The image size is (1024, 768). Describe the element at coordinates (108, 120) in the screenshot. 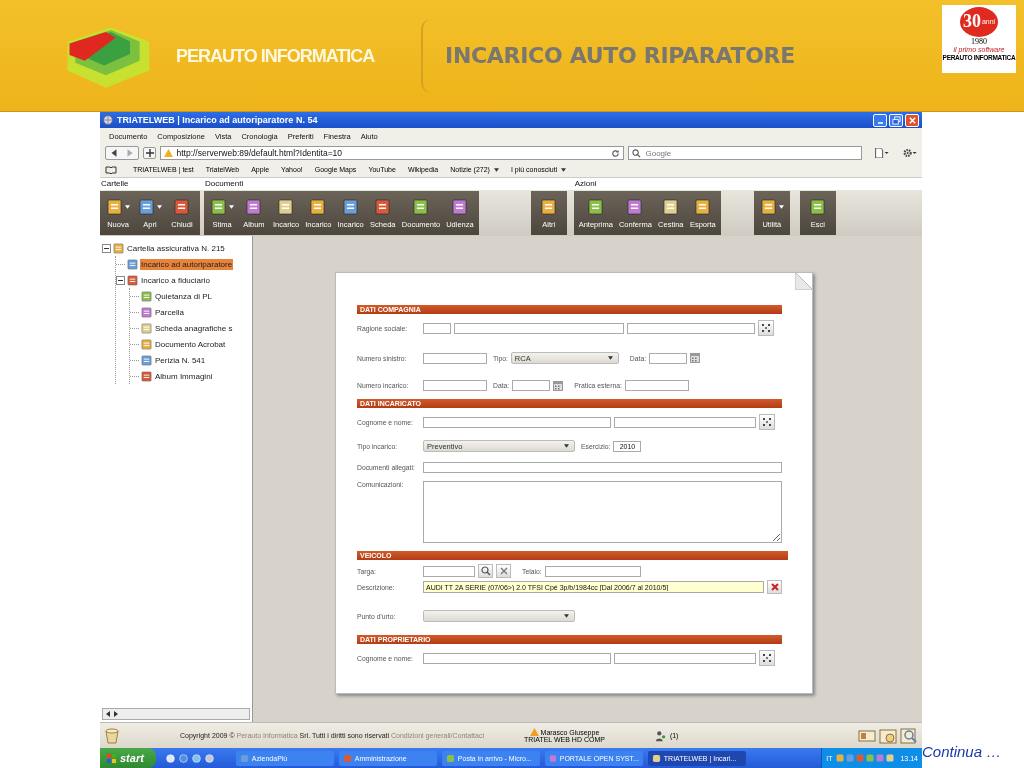

I see `globe-icon` at that location.